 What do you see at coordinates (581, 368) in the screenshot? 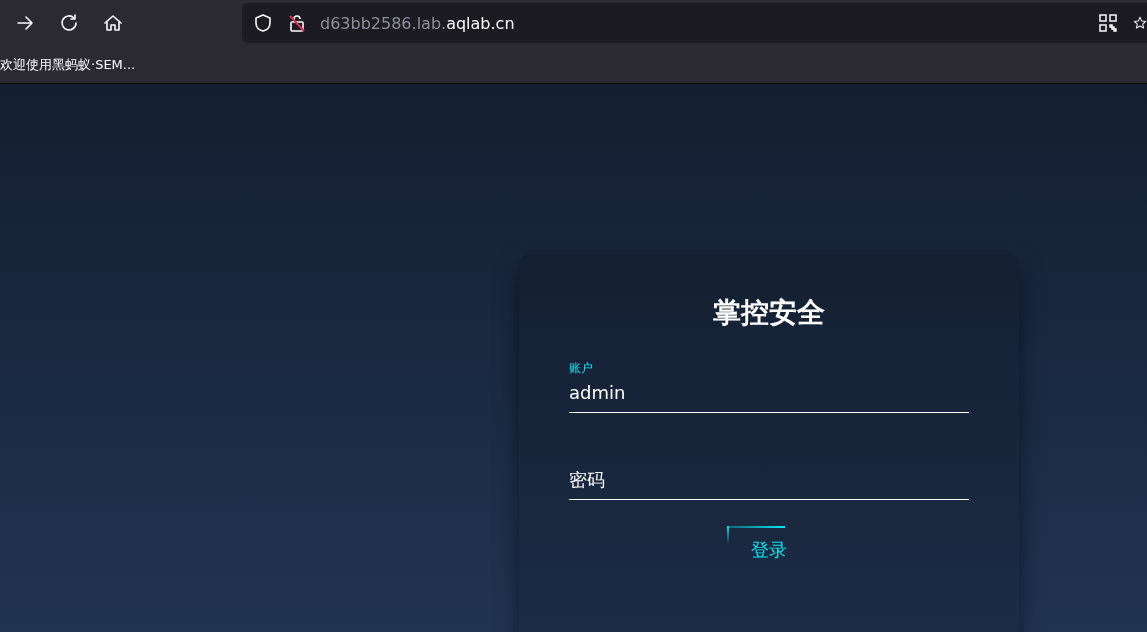
I see `field-label: 账户` at bounding box center [581, 368].